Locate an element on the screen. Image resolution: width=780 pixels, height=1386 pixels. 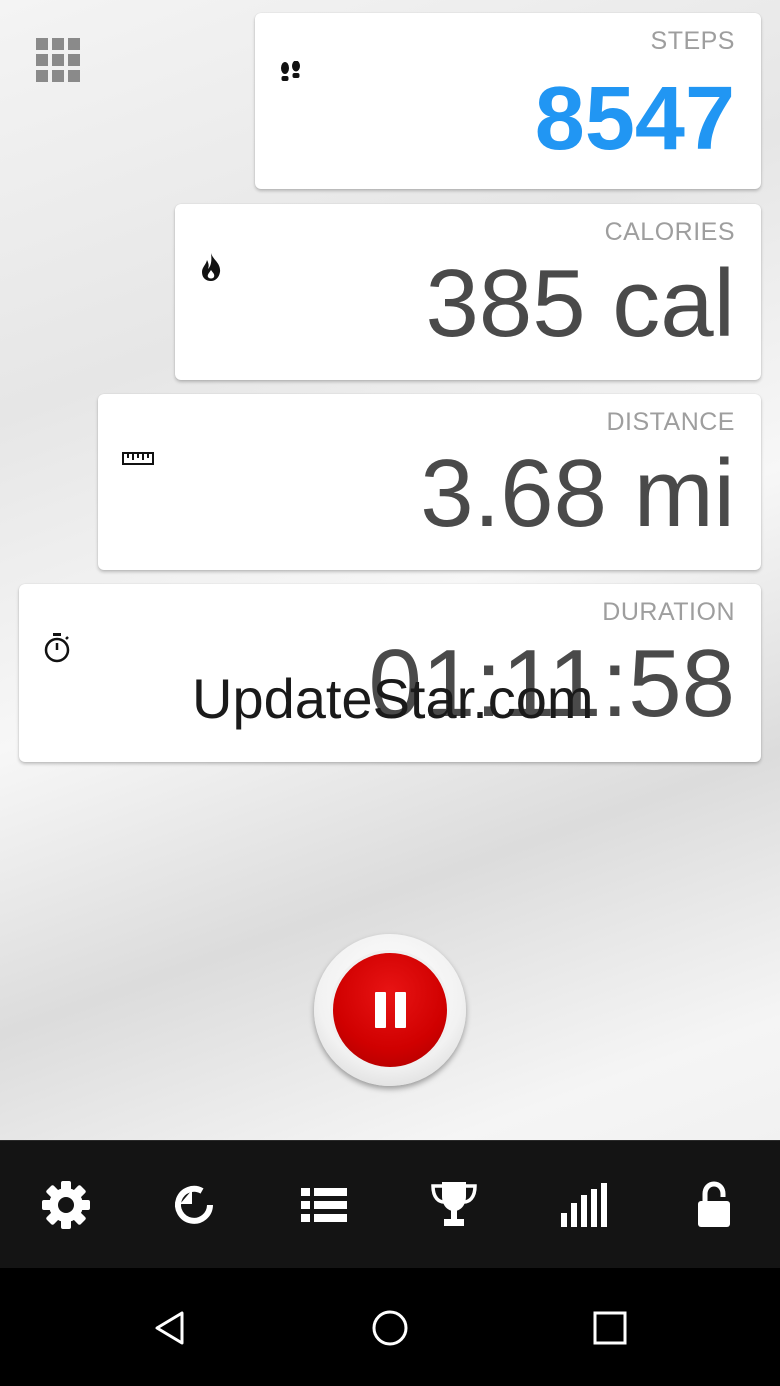
pause-button is located at coordinates (390, 1010).